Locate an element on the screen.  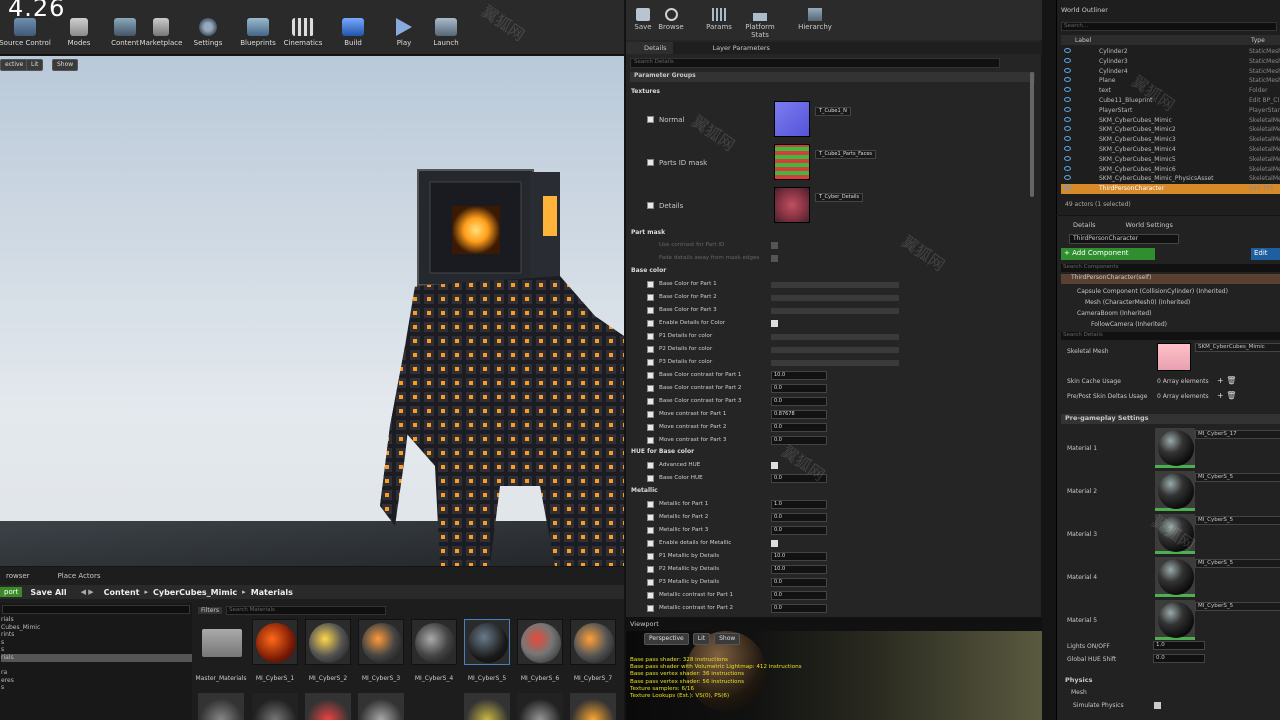
save-all-button: Save All is located at coordinates (48, 592).